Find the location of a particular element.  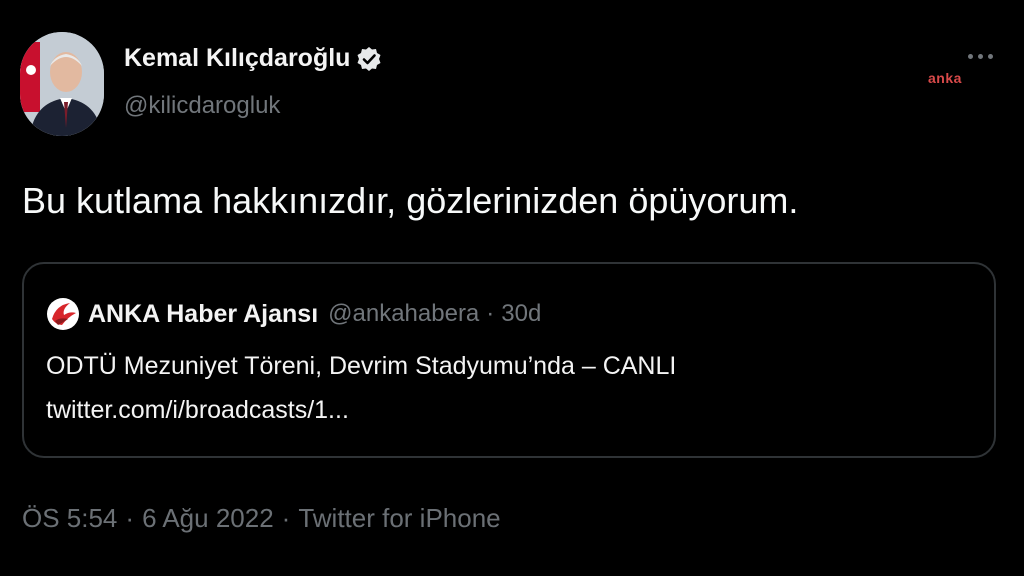

more-options-button is located at coordinates (980, 56).